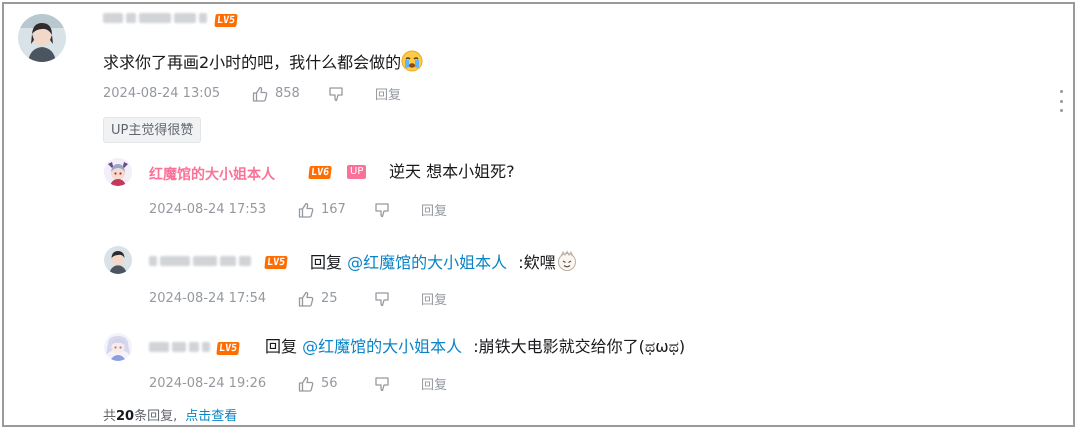 The width and height of the screenshot is (1080, 429). Describe the element at coordinates (252, 62) in the screenshot. I see `comment-text: 求求你了再画2小时的吧，我什么都会做的` at that location.